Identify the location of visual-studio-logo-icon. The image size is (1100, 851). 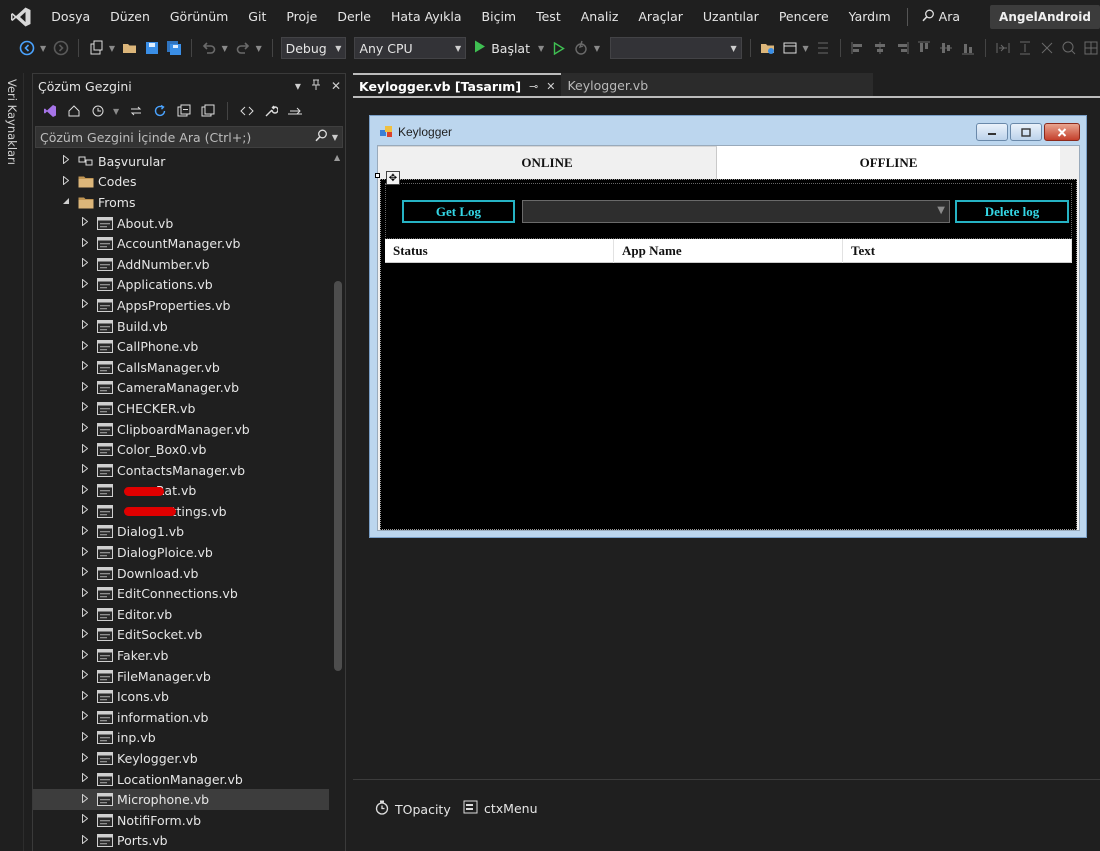
(20, 16).